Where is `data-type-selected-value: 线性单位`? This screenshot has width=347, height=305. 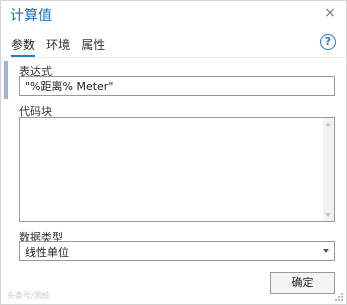
data-type-selected-value: 线性单位 is located at coordinates (47, 252).